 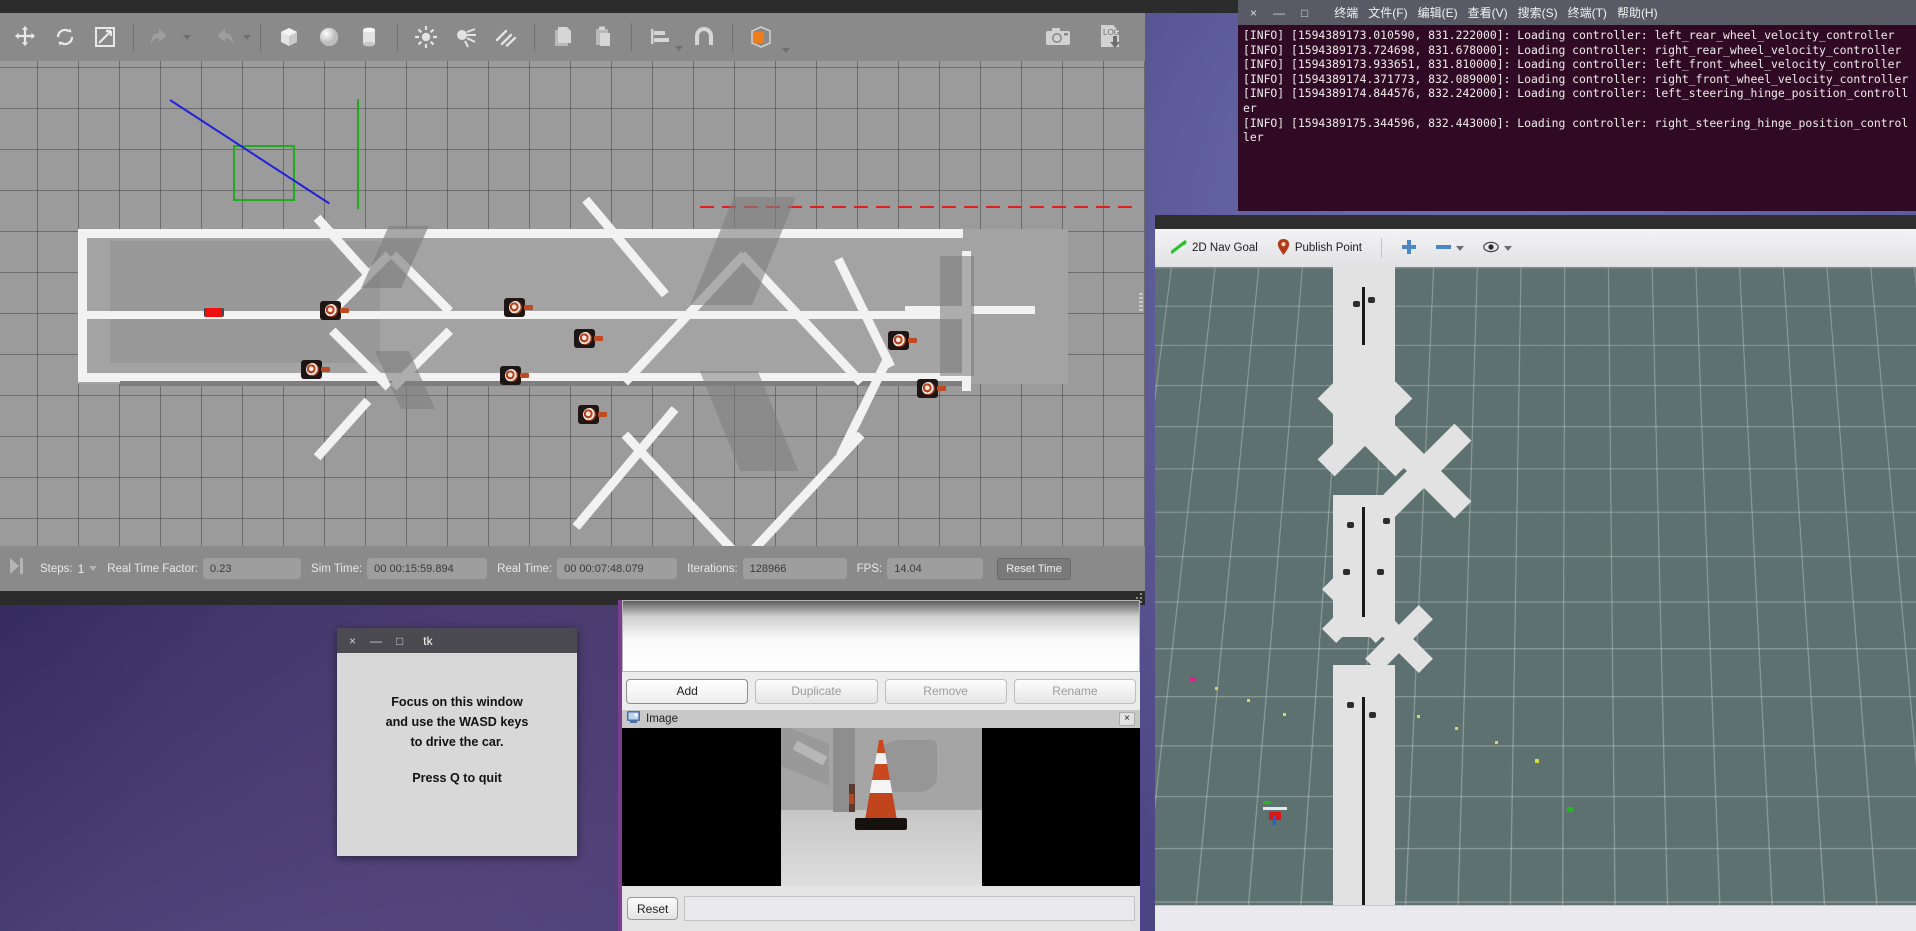 I want to click on steps-label: Steps:, so click(x=56, y=568).